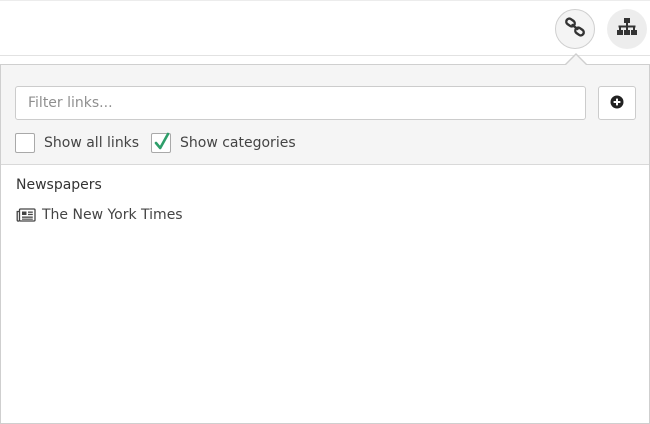 This screenshot has height=424, width=650. Describe the element at coordinates (238, 143) in the screenshot. I see `show-categories-label: Show categories` at that location.